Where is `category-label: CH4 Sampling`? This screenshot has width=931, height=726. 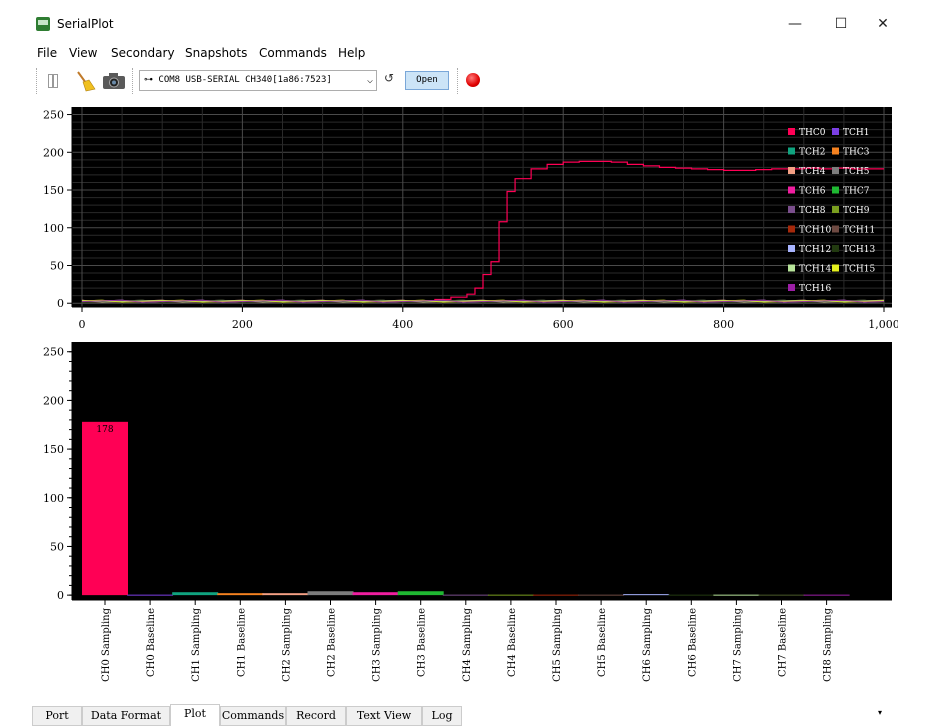 category-label: CH4 Sampling is located at coordinates (467, 644).